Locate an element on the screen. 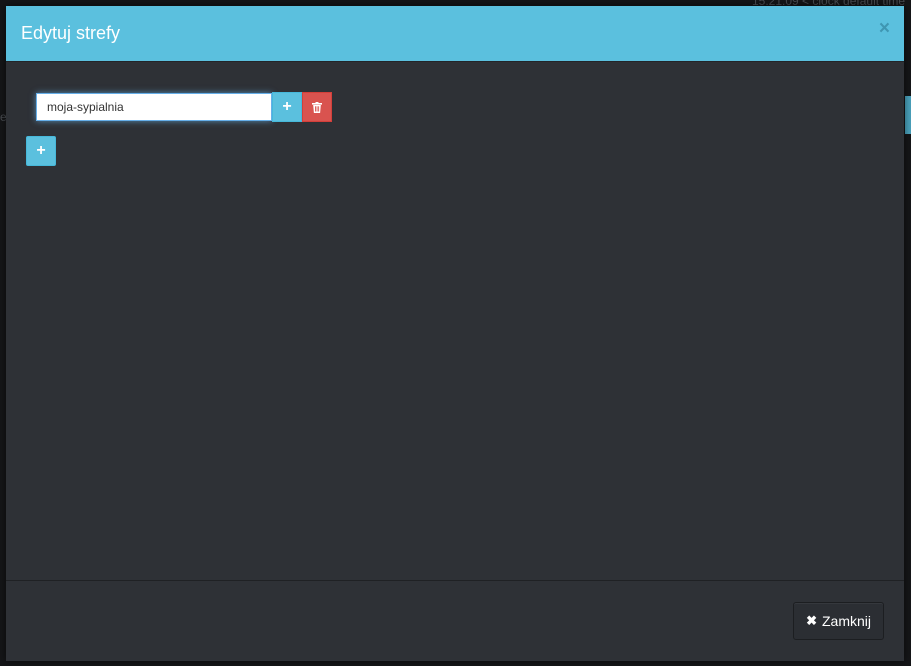 Image resolution: width=911 pixels, height=666 pixels. delete-zone-button is located at coordinates (317, 107).